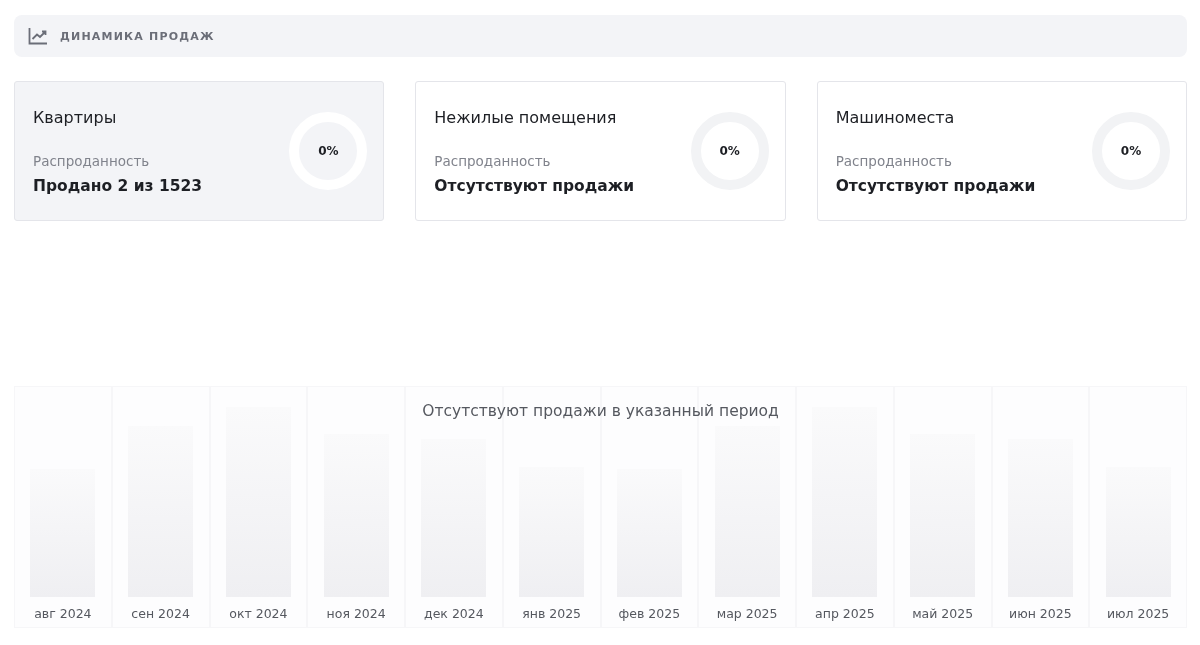 This screenshot has height=645, width=1200. I want to click on card-title: Квартиры, so click(75, 117).